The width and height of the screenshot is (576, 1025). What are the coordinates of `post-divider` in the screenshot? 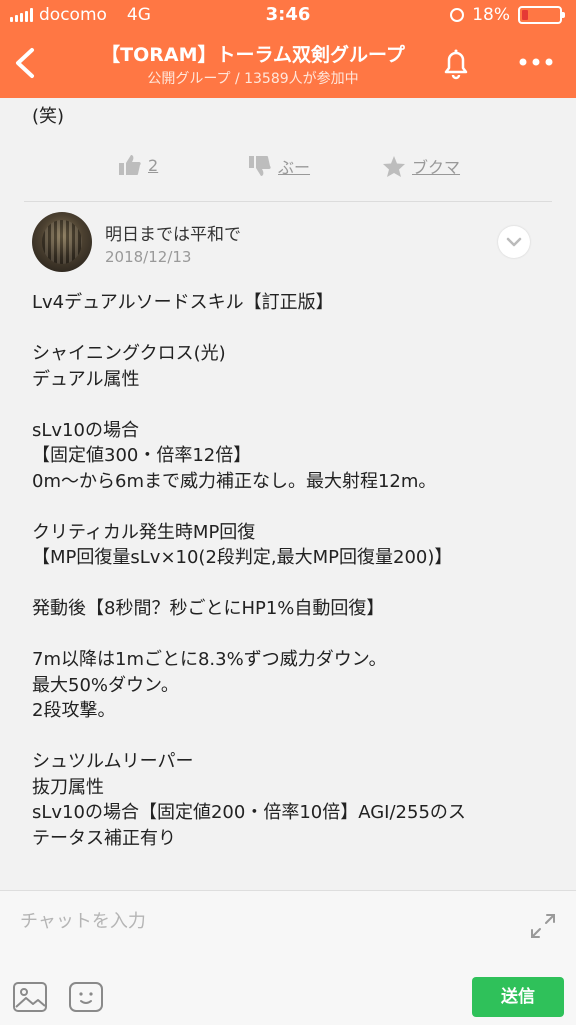 It's located at (288, 201).